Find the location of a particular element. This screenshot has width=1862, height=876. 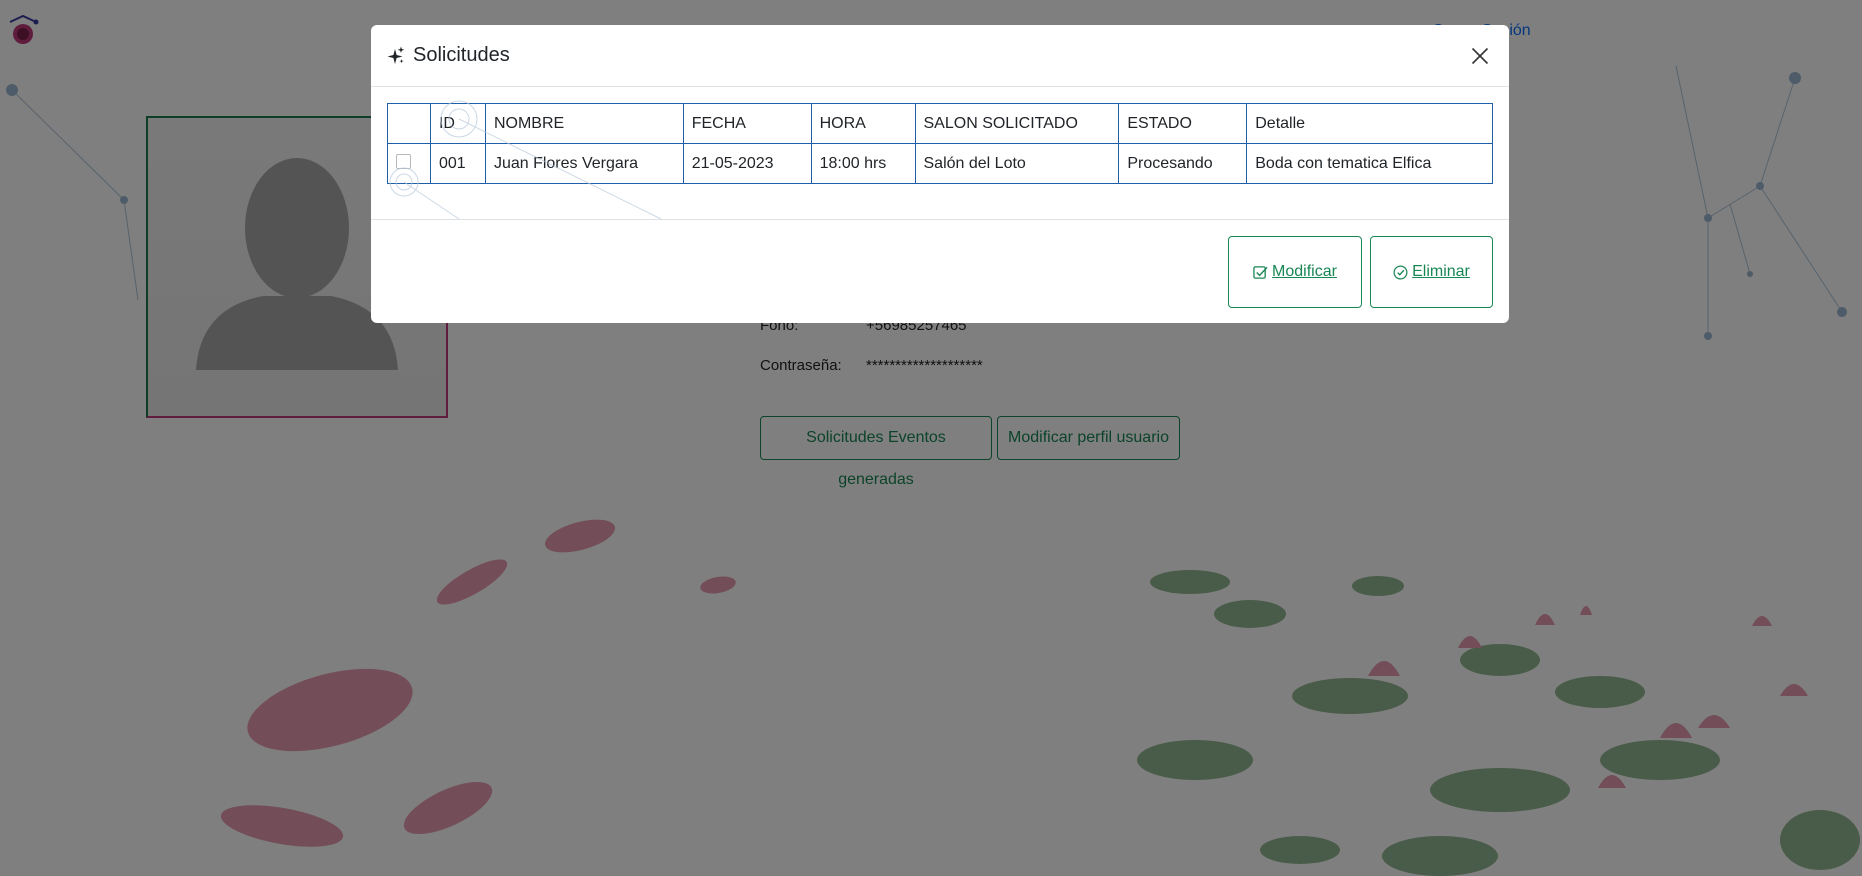

col-header-estado: ESTADO is located at coordinates (1183, 123).